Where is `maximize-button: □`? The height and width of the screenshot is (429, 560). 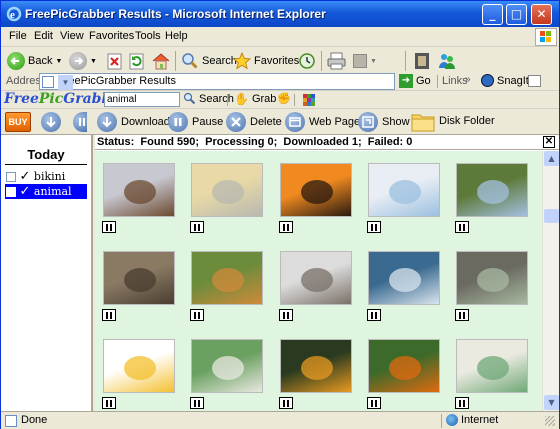
maximize-button: □ is located at coordinates (516, 14).